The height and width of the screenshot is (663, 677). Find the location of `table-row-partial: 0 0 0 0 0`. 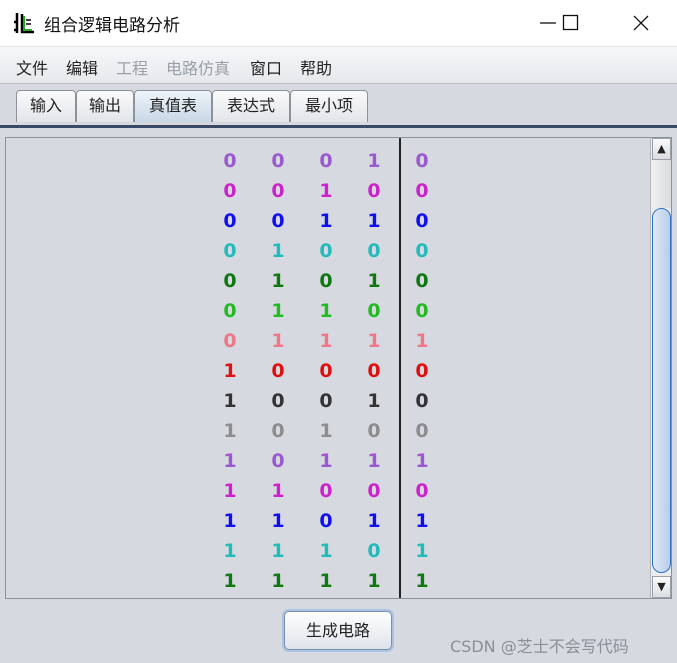

table-row-partial: 0 0 0 0 0 is located at coordinates (226, 144).